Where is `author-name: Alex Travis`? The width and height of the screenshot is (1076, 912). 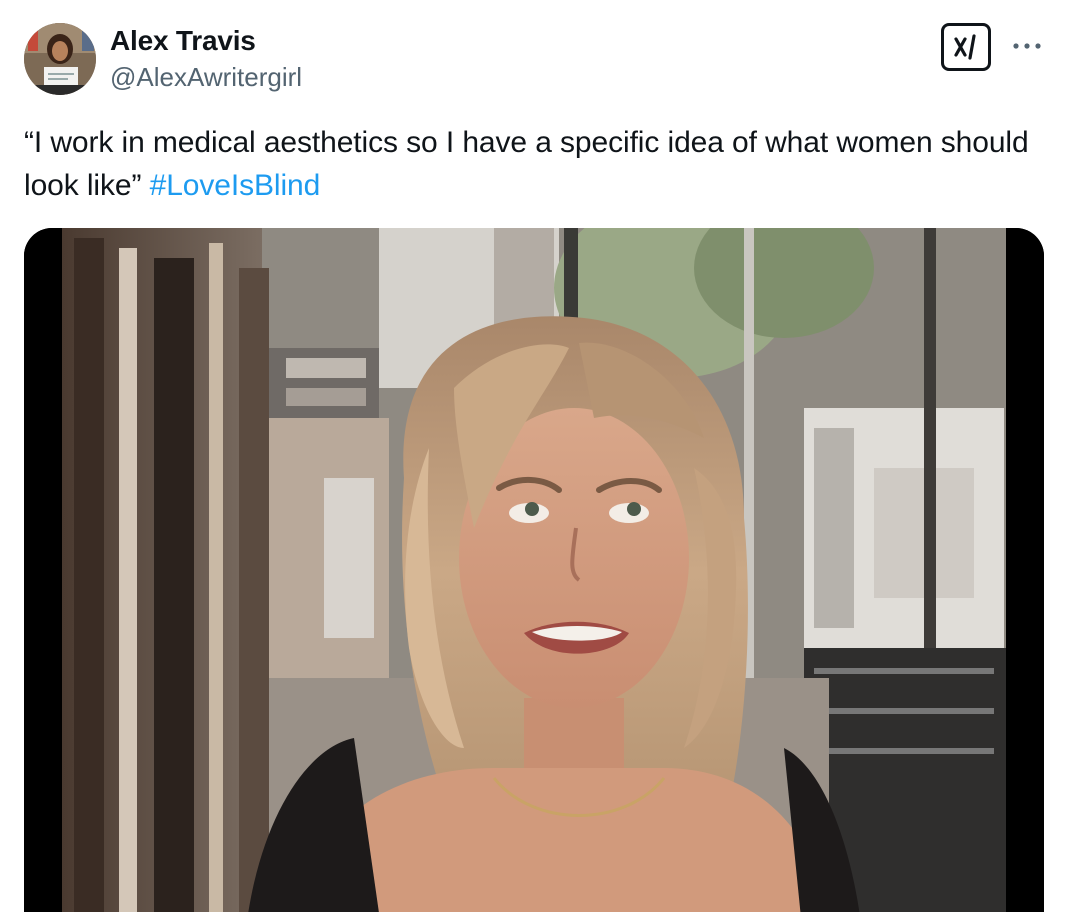 author-name: Alex Travis is located at coordinates (183, 41).